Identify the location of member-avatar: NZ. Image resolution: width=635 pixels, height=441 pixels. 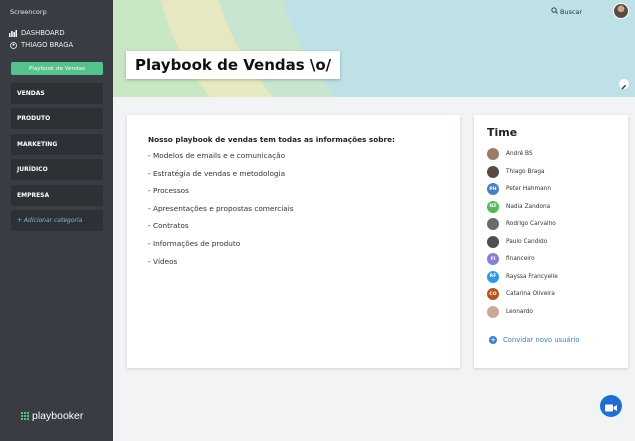
(493, 206).